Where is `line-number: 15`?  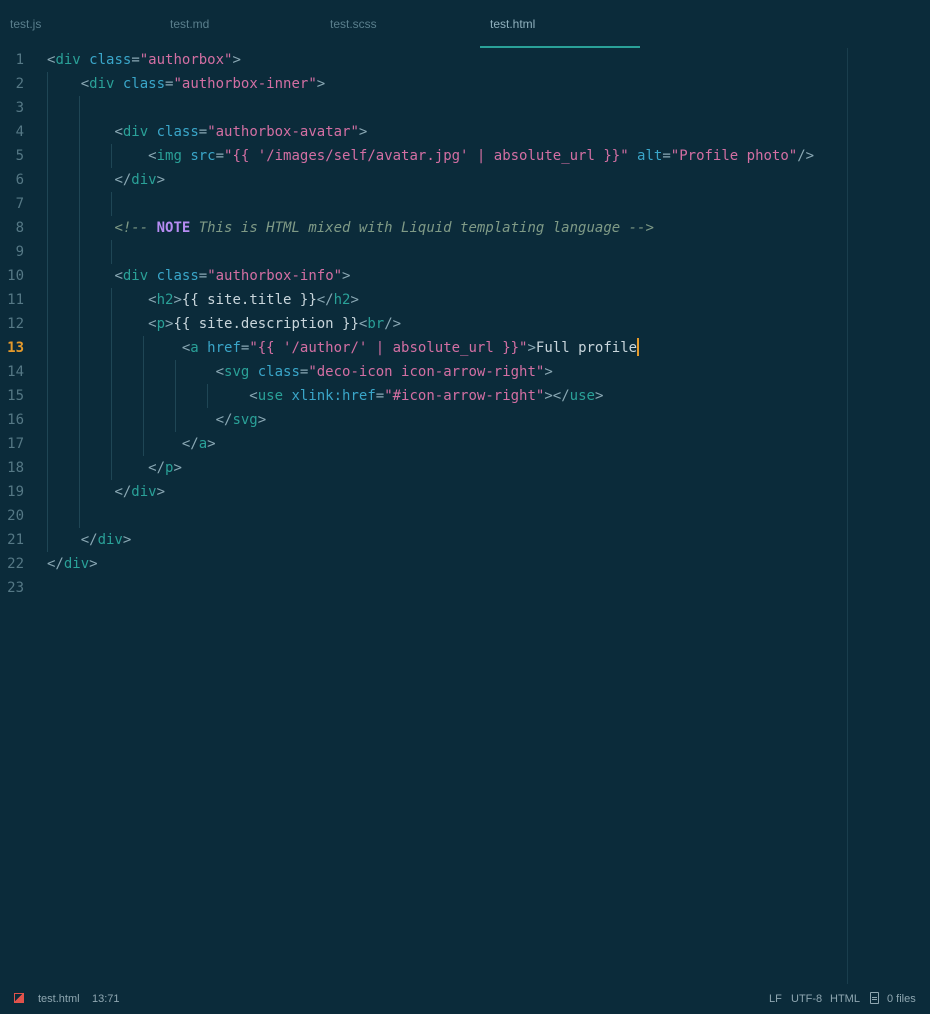
line-number: 15 is located at coordinates (15, 396).